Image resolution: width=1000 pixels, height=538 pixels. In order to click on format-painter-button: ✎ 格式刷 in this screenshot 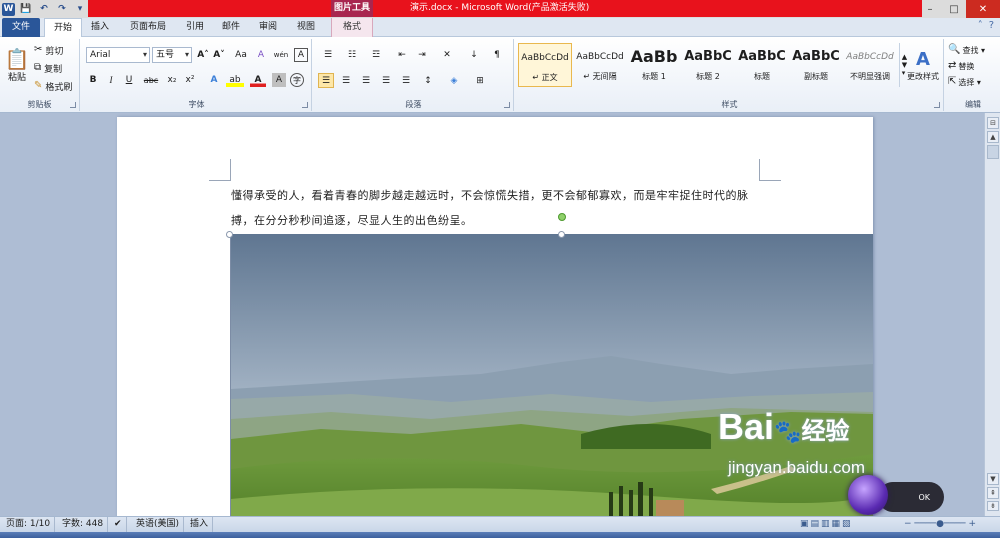, I will do `click(53, 86)`.